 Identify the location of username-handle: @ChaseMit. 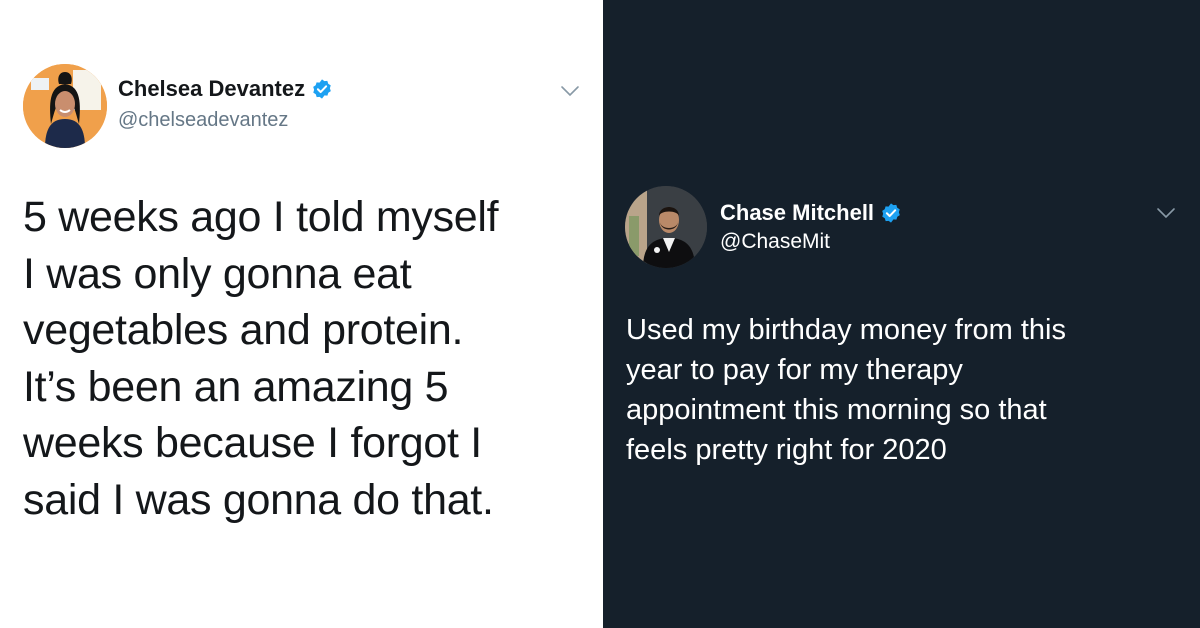
(775, 242).